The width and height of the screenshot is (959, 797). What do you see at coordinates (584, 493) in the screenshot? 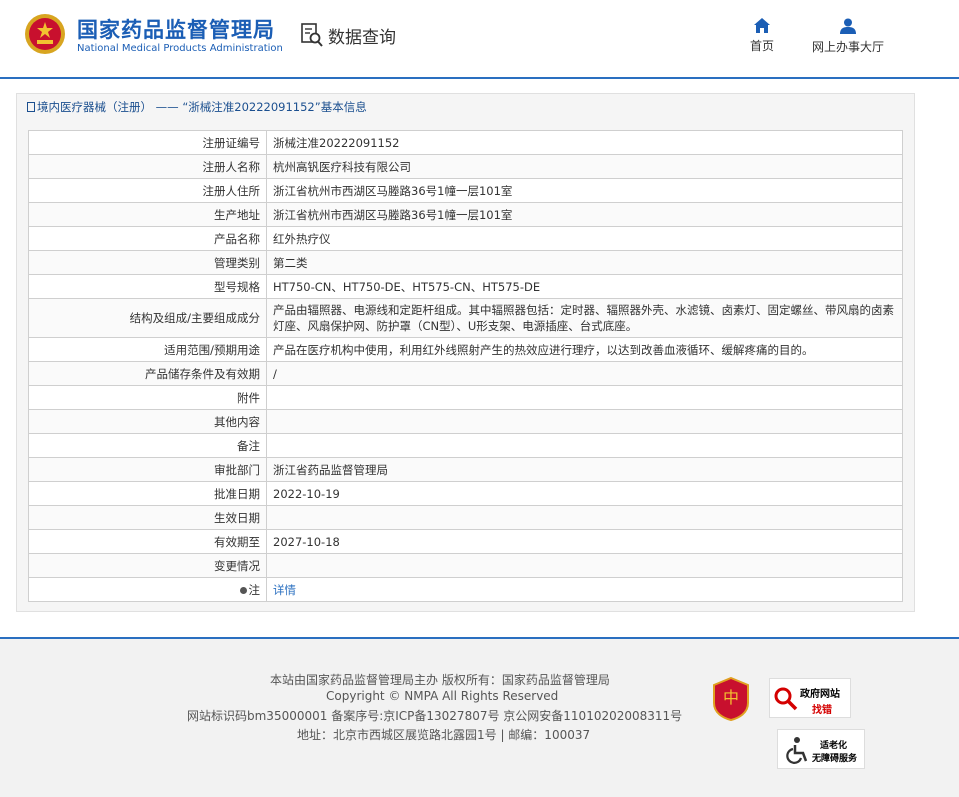
I see `row-value: 2022-10-19` at bounding box center [584, 493].